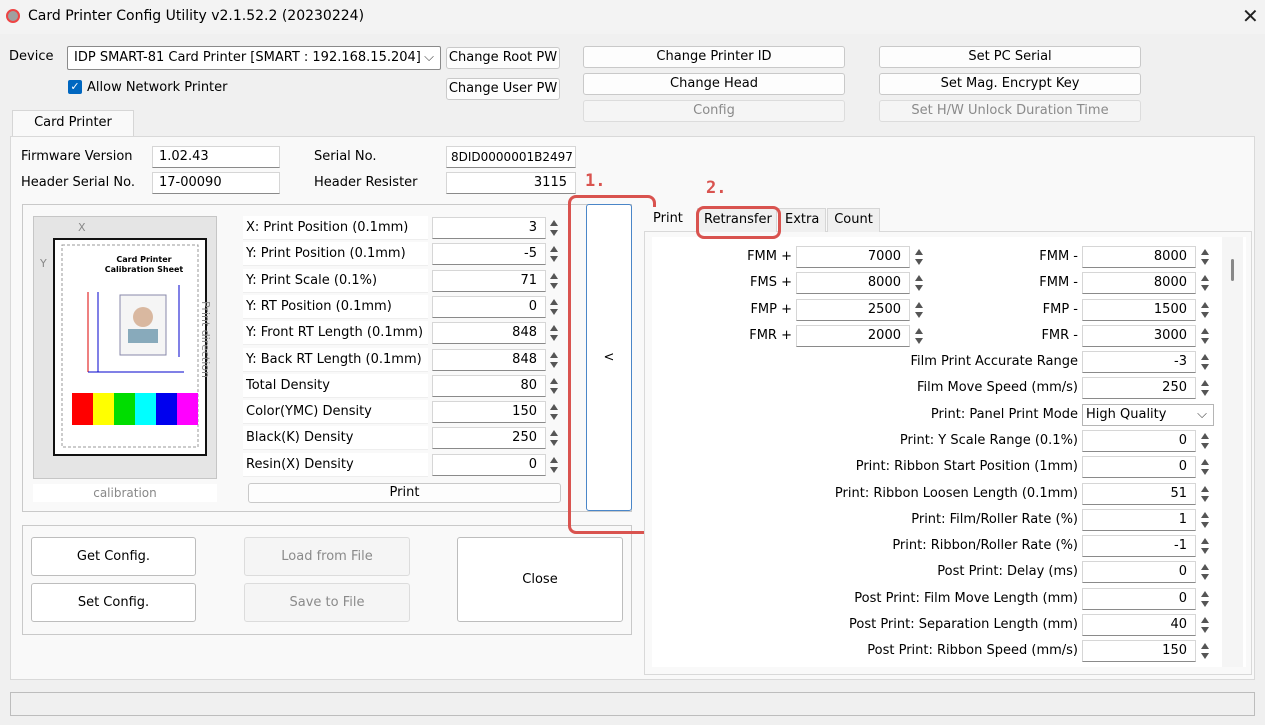 The image size is (1265, 725). What do you see at coordinates (489, 280) in the screenshot?
I see `param-value: 71` at bounding box center [489, 280].